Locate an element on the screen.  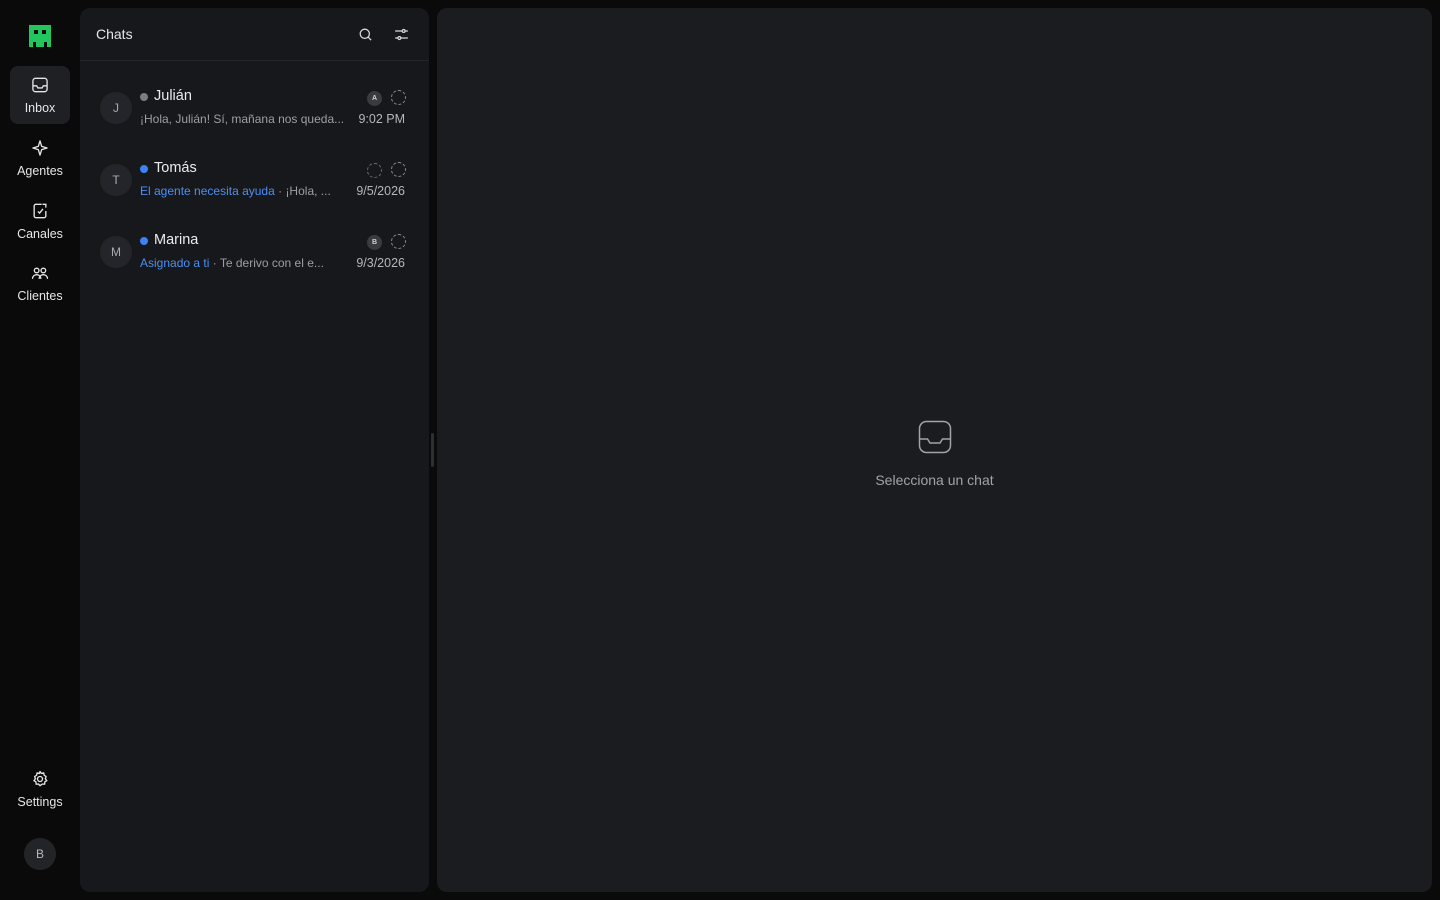
nav-label-clientes: Clientes is located at coordinates (40, 296).